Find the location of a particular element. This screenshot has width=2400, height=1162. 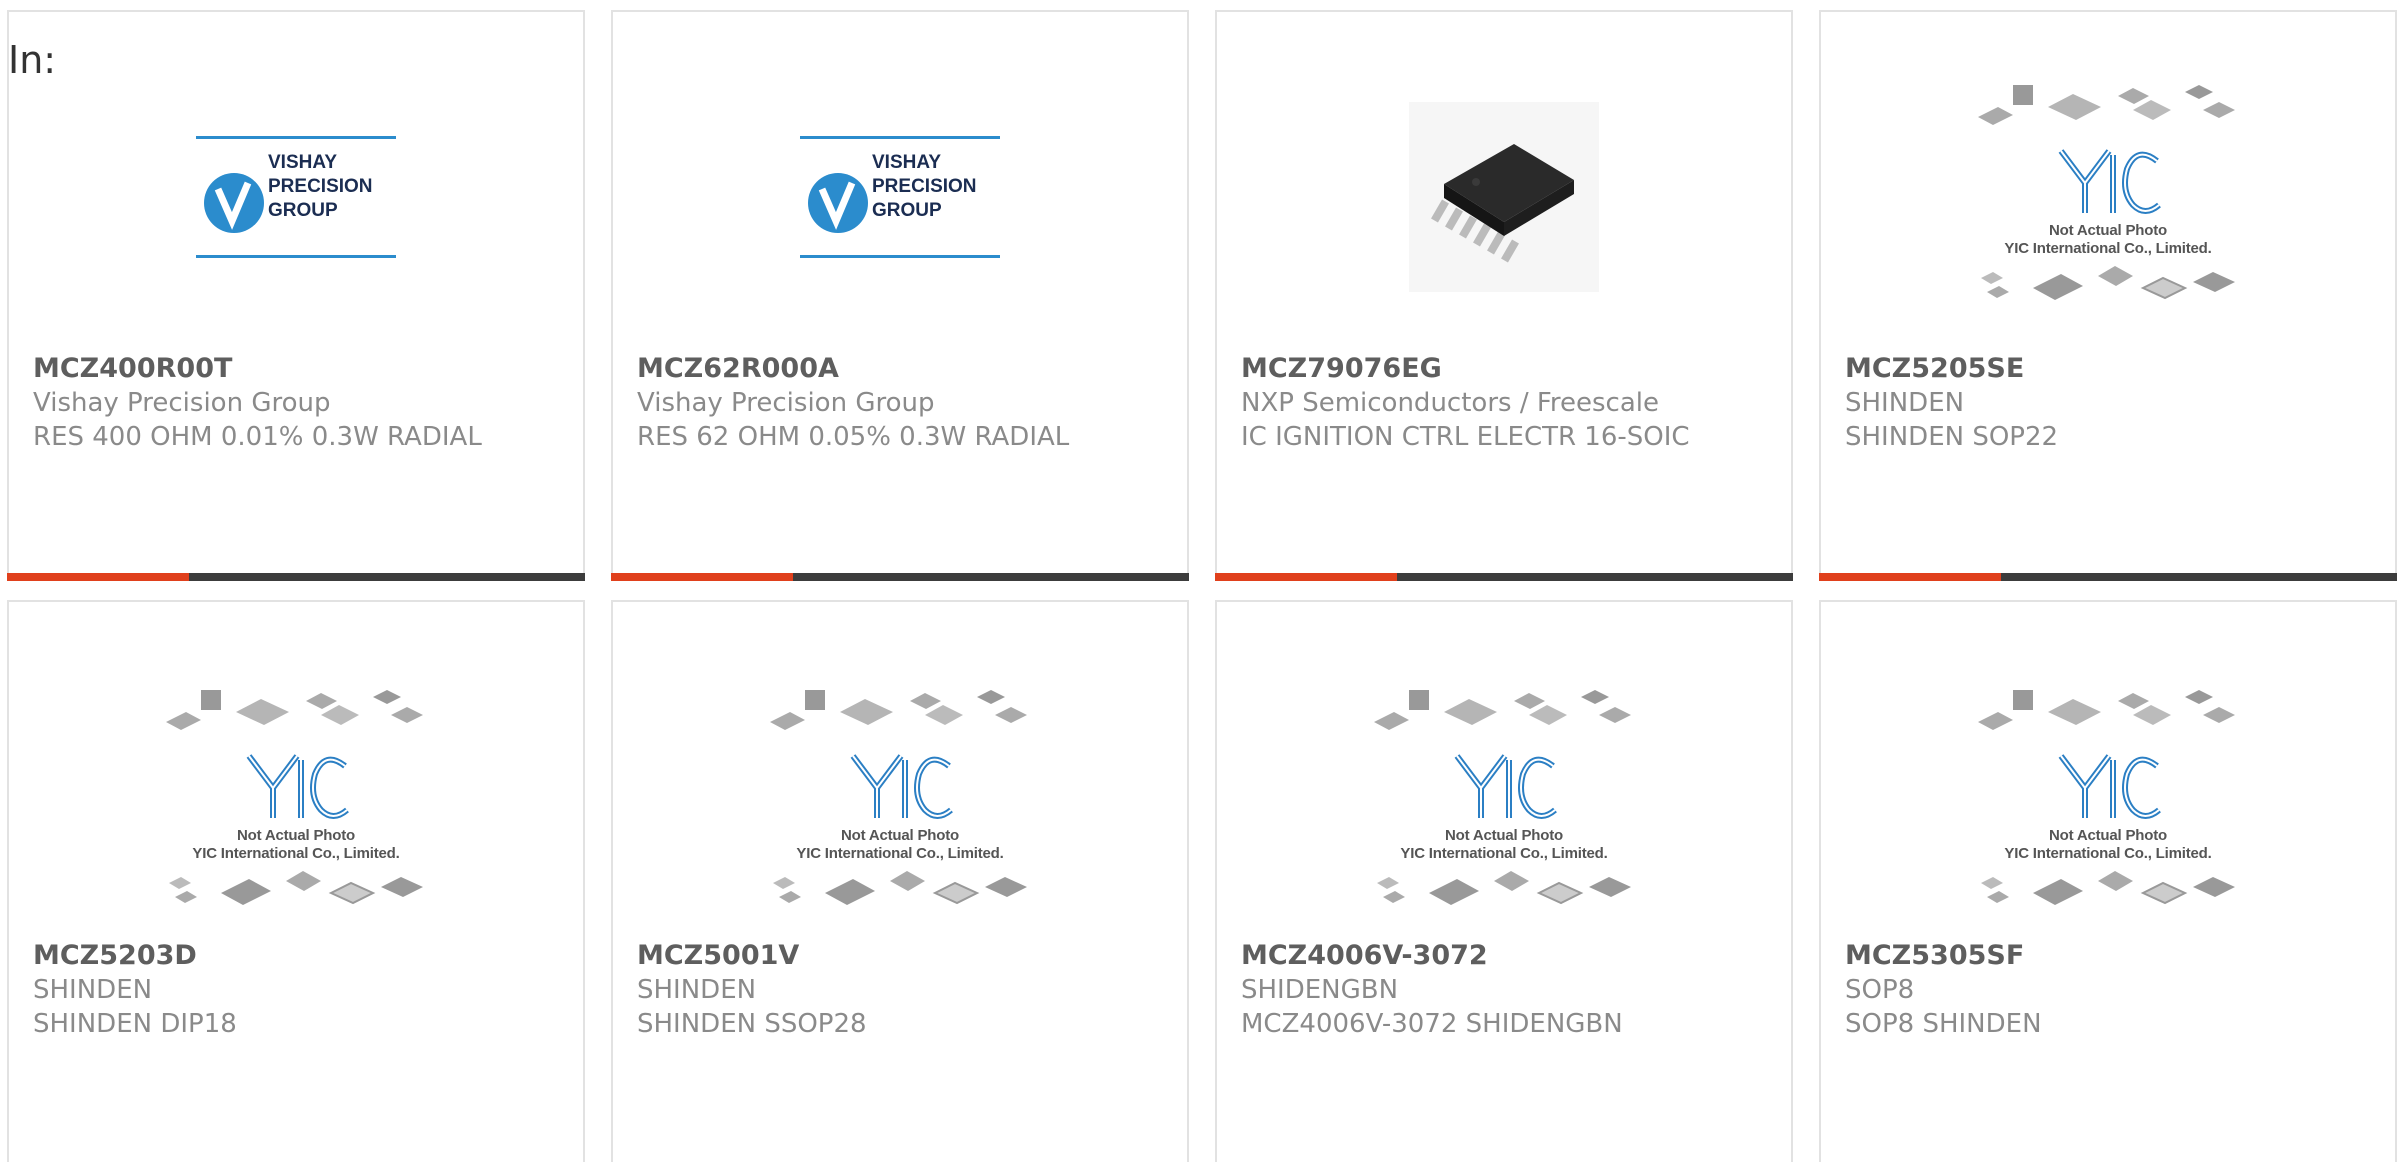

part-number-link: MCZ5305SF is located at coordinates (2108, 956).